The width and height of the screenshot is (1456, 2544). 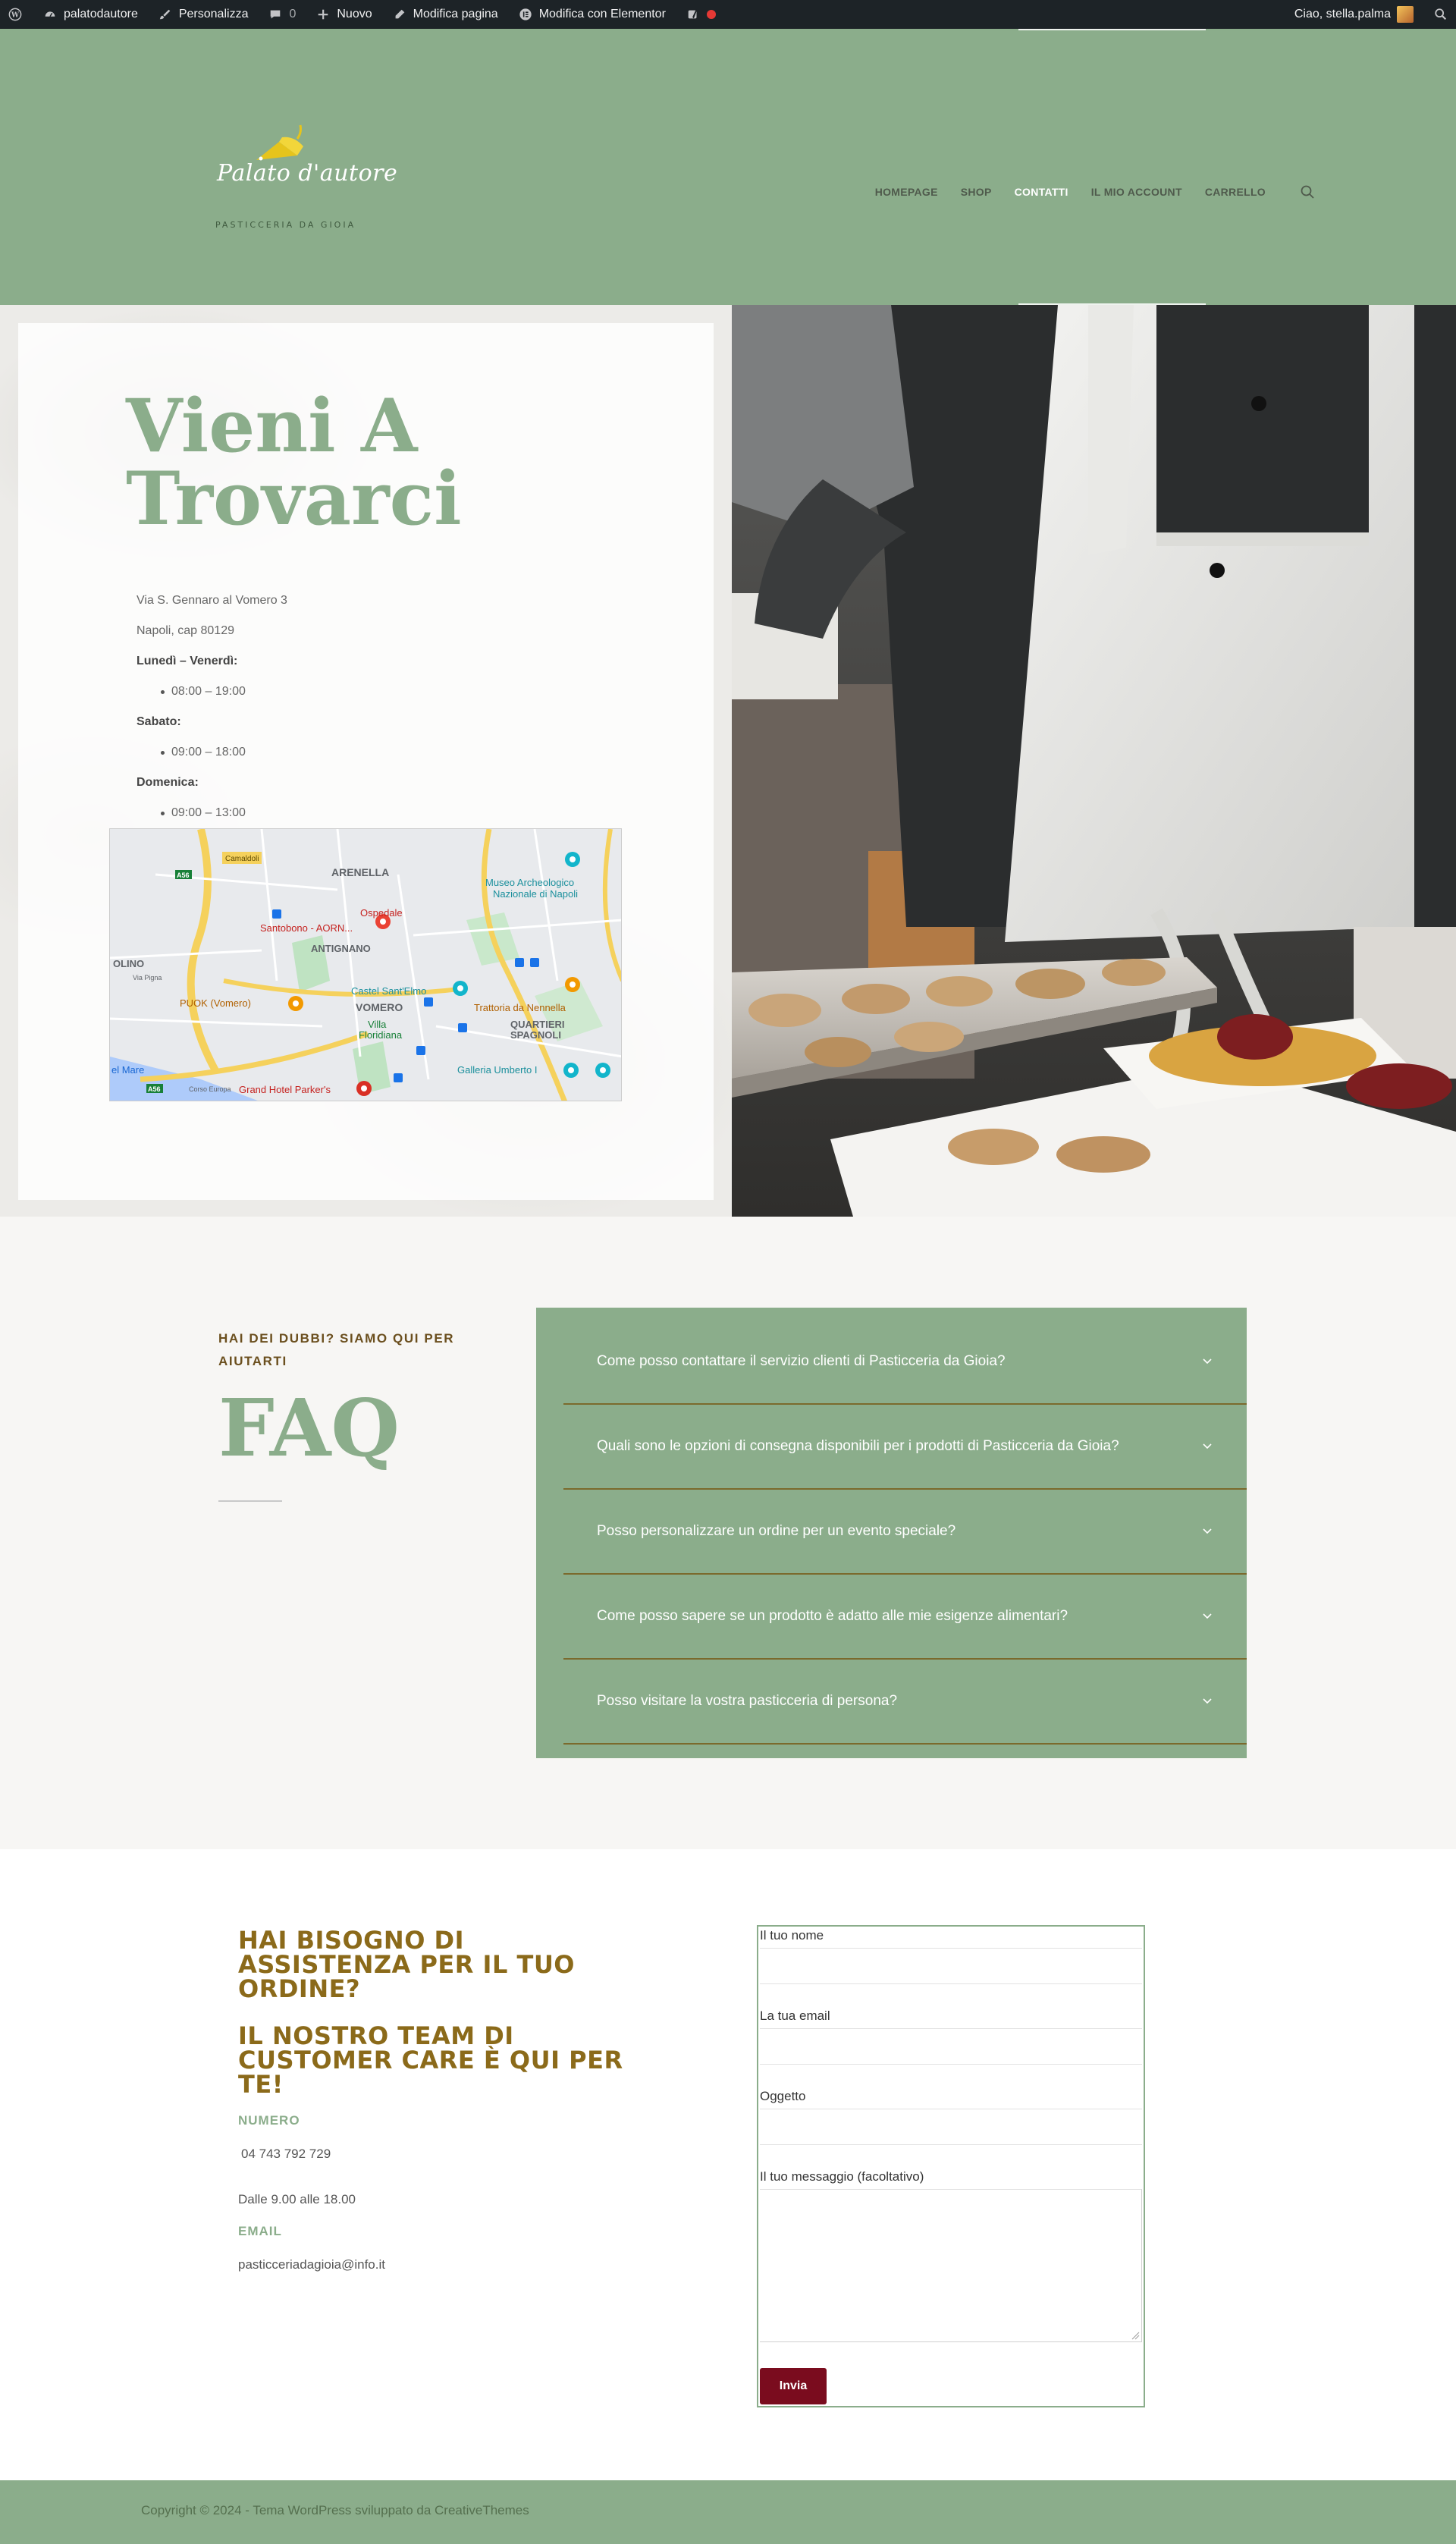 I want to click on admin-new-button: Nuovo, so click(x=343, y=14).